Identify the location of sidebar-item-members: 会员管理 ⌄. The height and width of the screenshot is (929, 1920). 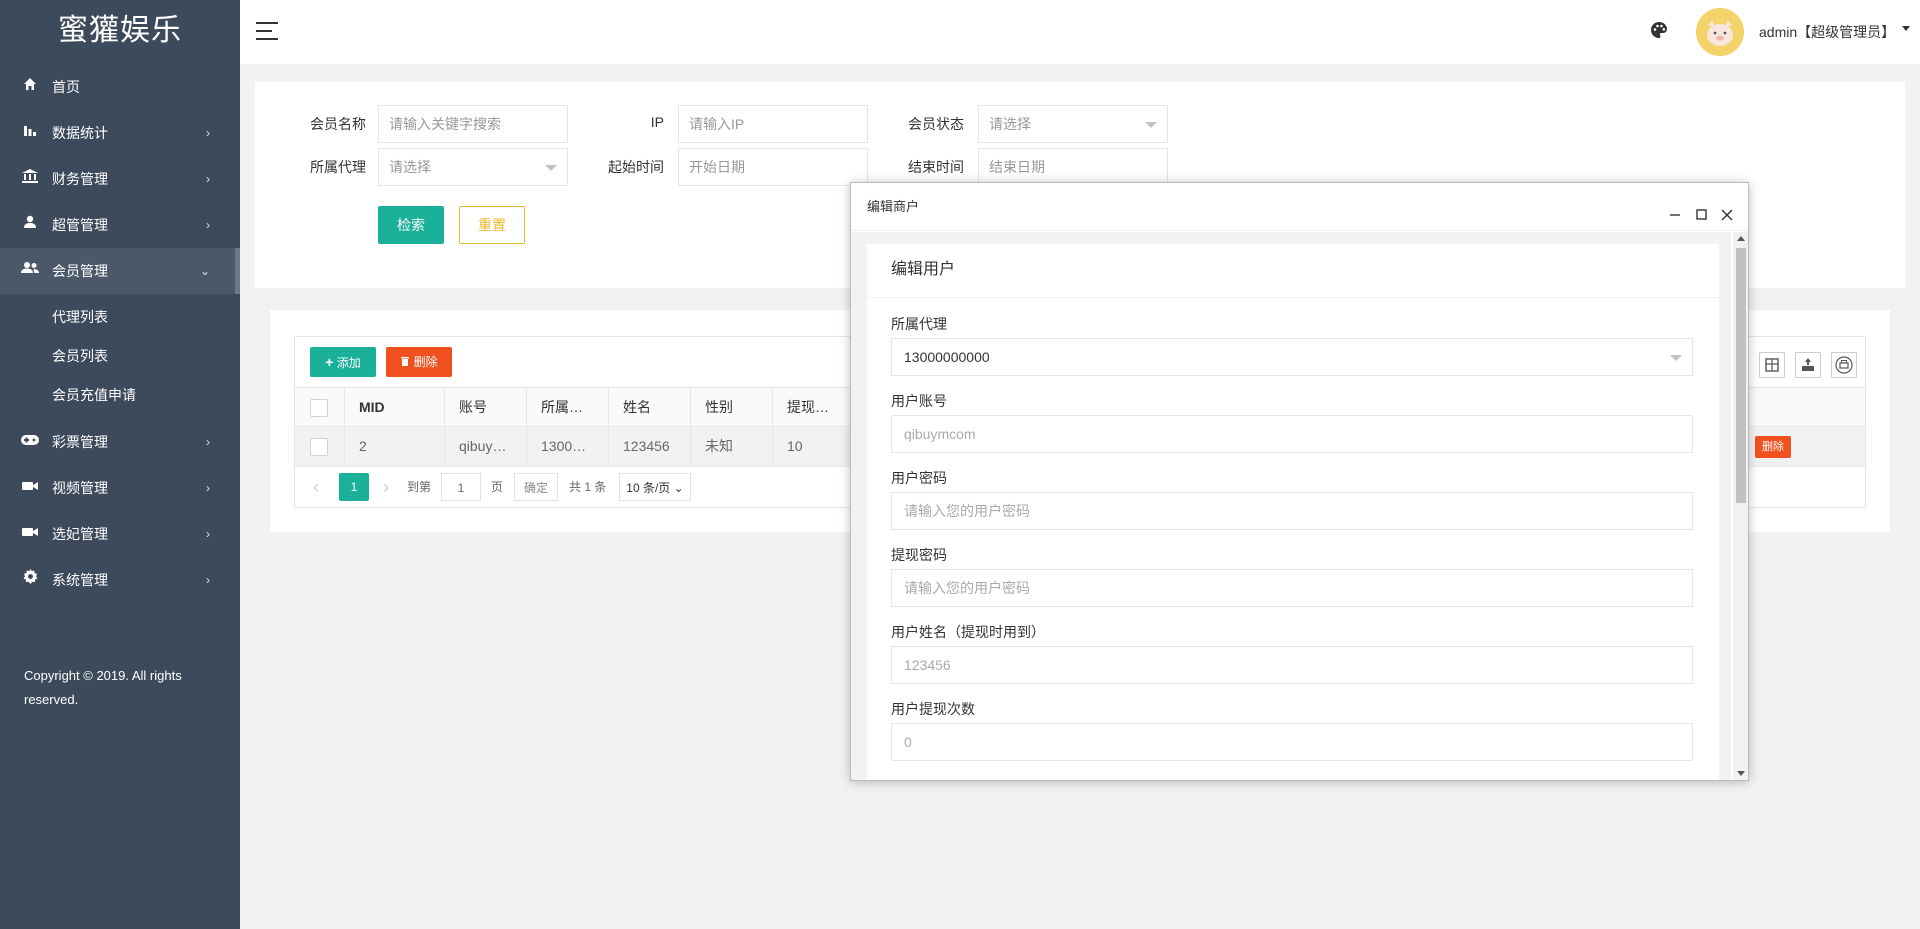
(120, 271).